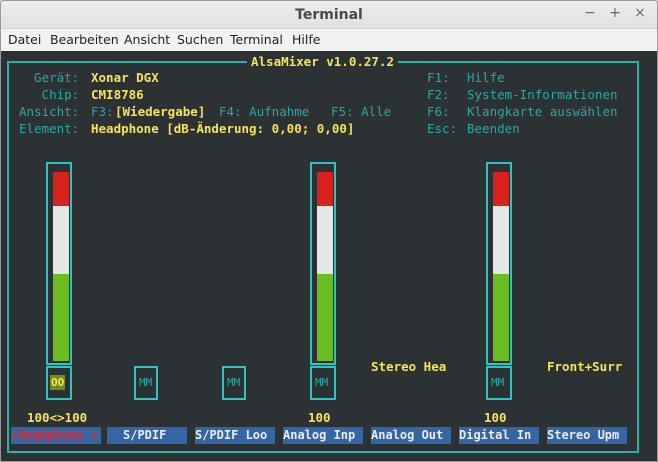 This screenshot has width=658, height=462. I want to click on digital-in-volume-meter, so click(499, 263).